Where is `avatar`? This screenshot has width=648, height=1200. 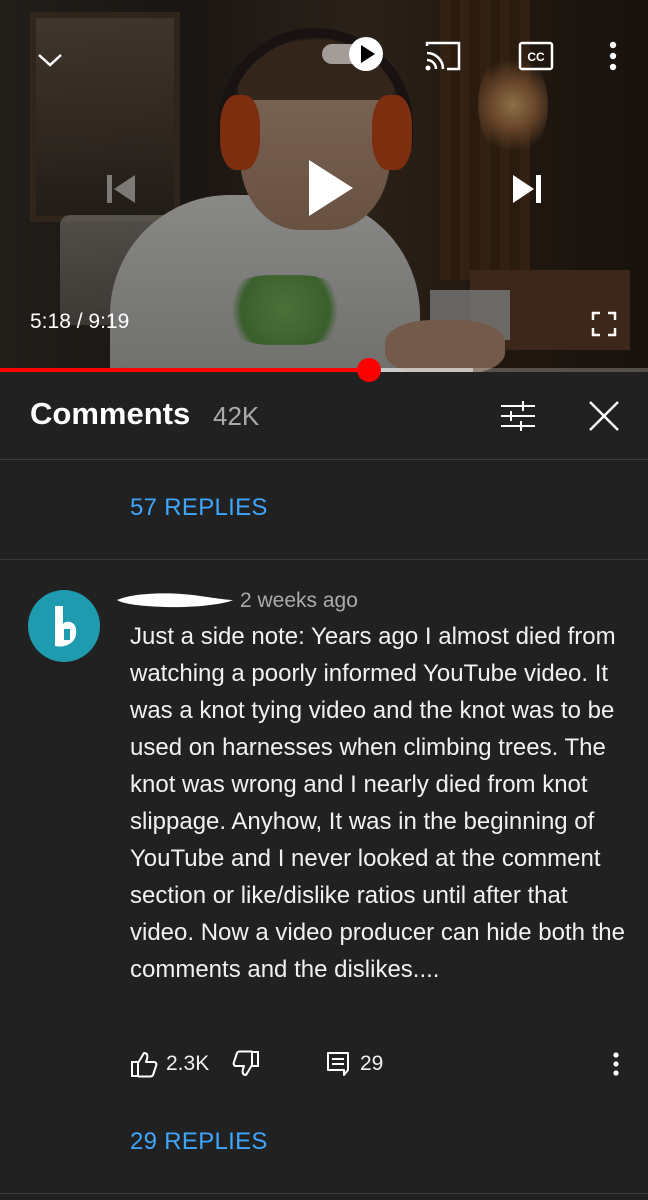 avatar is located at coordinates (64, 626).